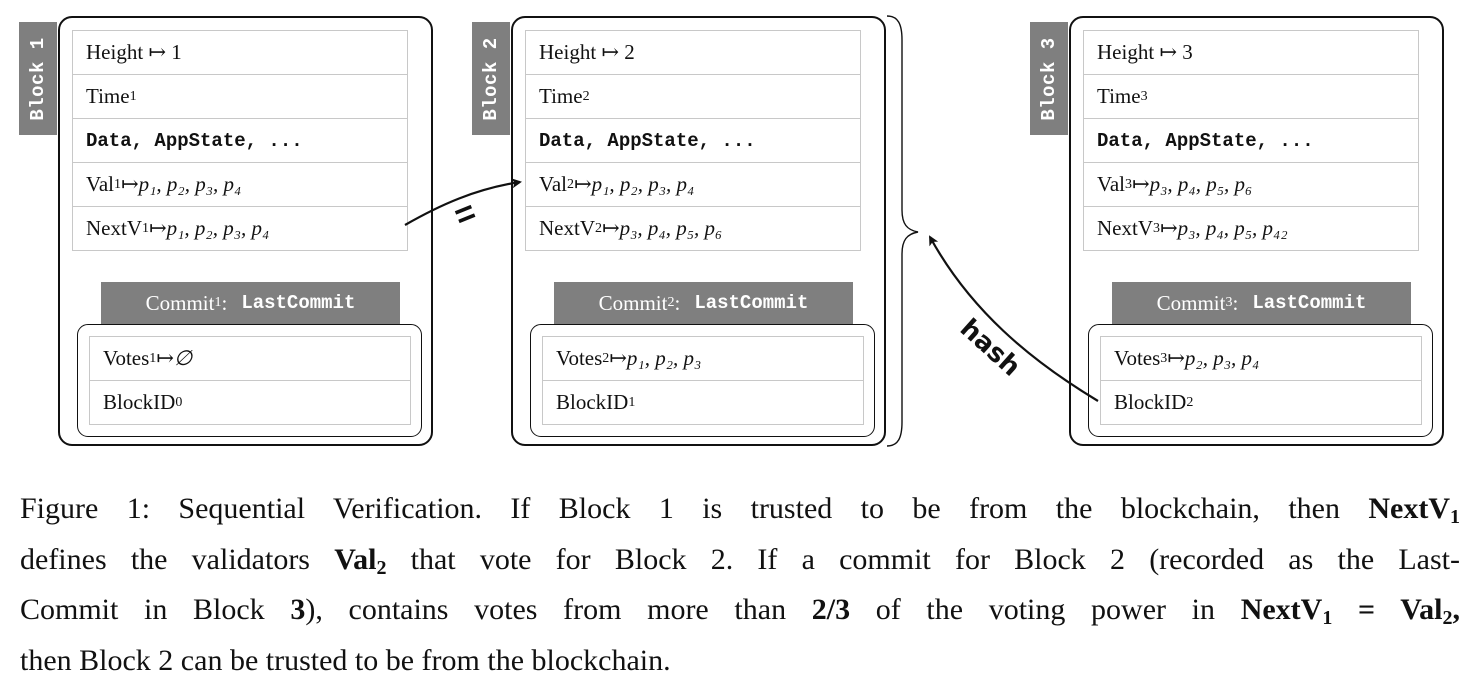 The height and width of the screenshot is (681, 1474). What do you see at coordinates (297, 609) in the screenshot?
I see `caption-bold-3: 3` at bounding box center [297, 609].